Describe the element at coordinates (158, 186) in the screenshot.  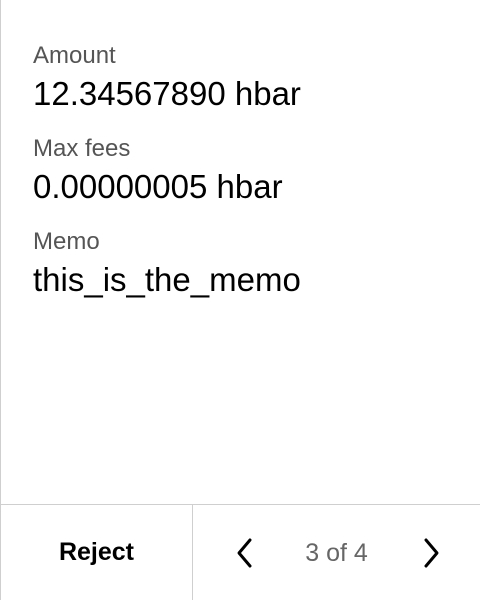
I see `max-fees-value: 0.00000005 hbar` at that location.